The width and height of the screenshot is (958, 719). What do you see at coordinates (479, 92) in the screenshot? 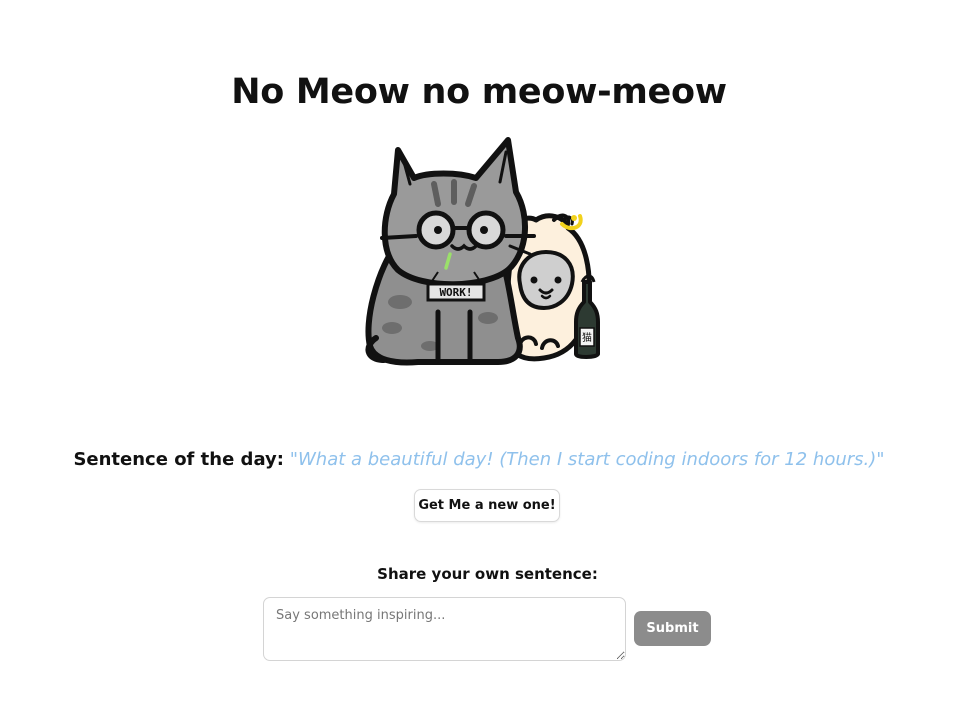
I see `page-title: No Meow no meow-meow` at bounding box center [479, 92].